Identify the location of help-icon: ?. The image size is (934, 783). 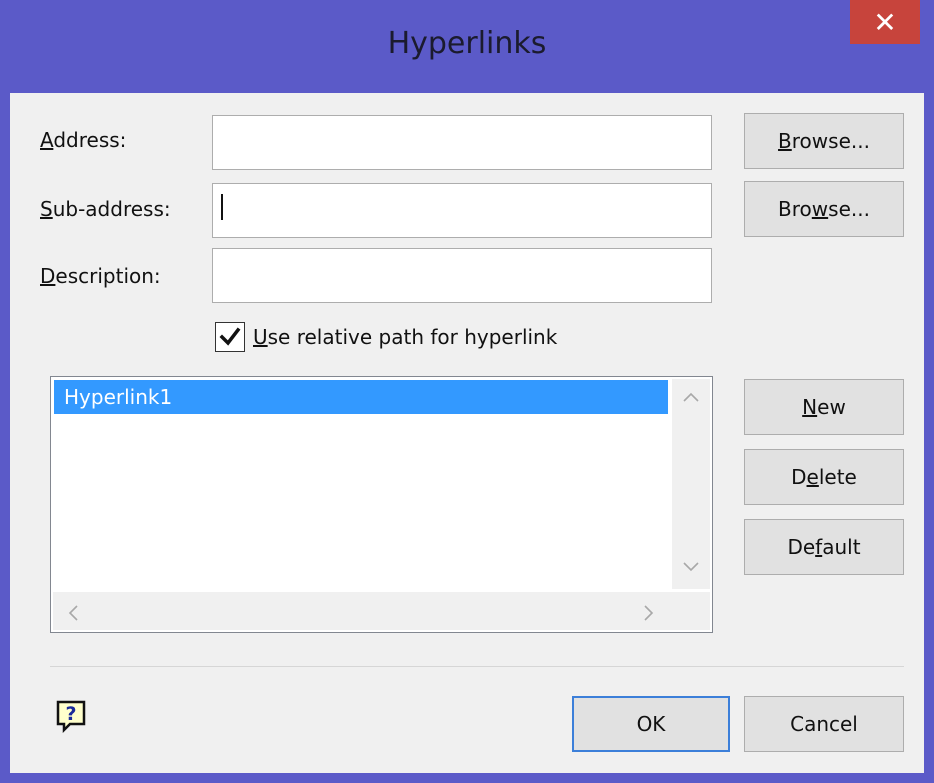
(71, 717).